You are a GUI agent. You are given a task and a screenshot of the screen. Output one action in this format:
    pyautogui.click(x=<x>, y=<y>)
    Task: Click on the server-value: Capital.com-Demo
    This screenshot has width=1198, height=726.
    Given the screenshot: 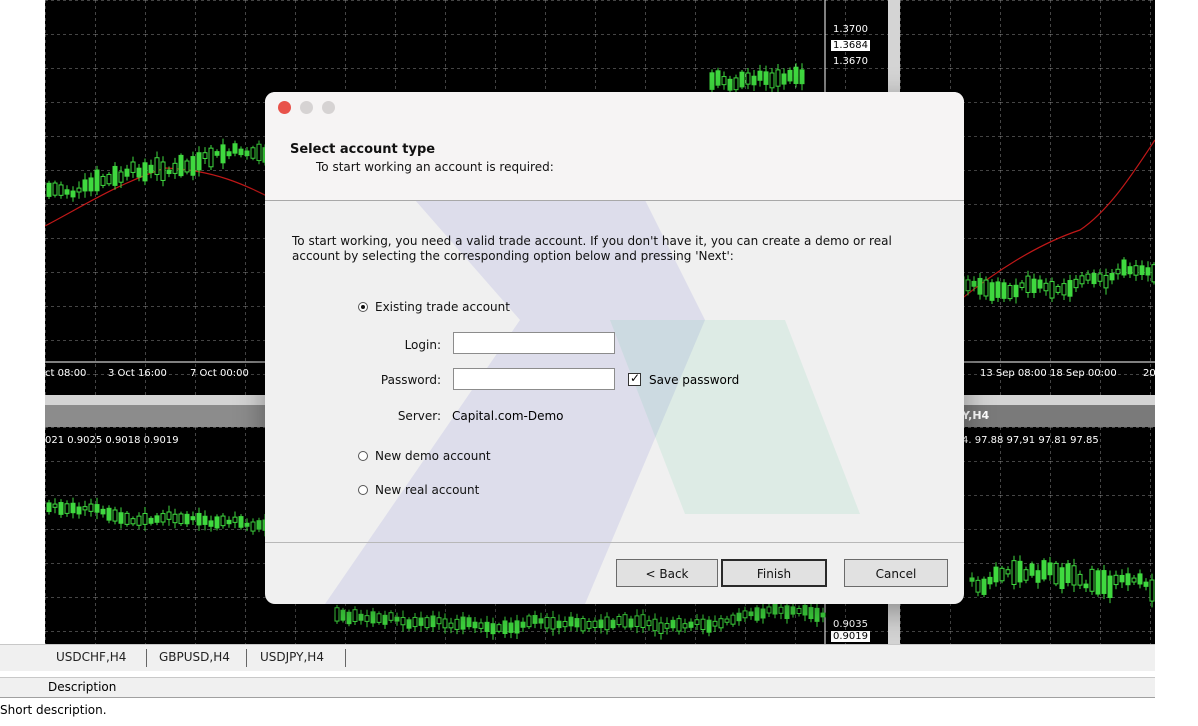 What is the action you would take?
    pyautogui.click(x=508, y=416)
    